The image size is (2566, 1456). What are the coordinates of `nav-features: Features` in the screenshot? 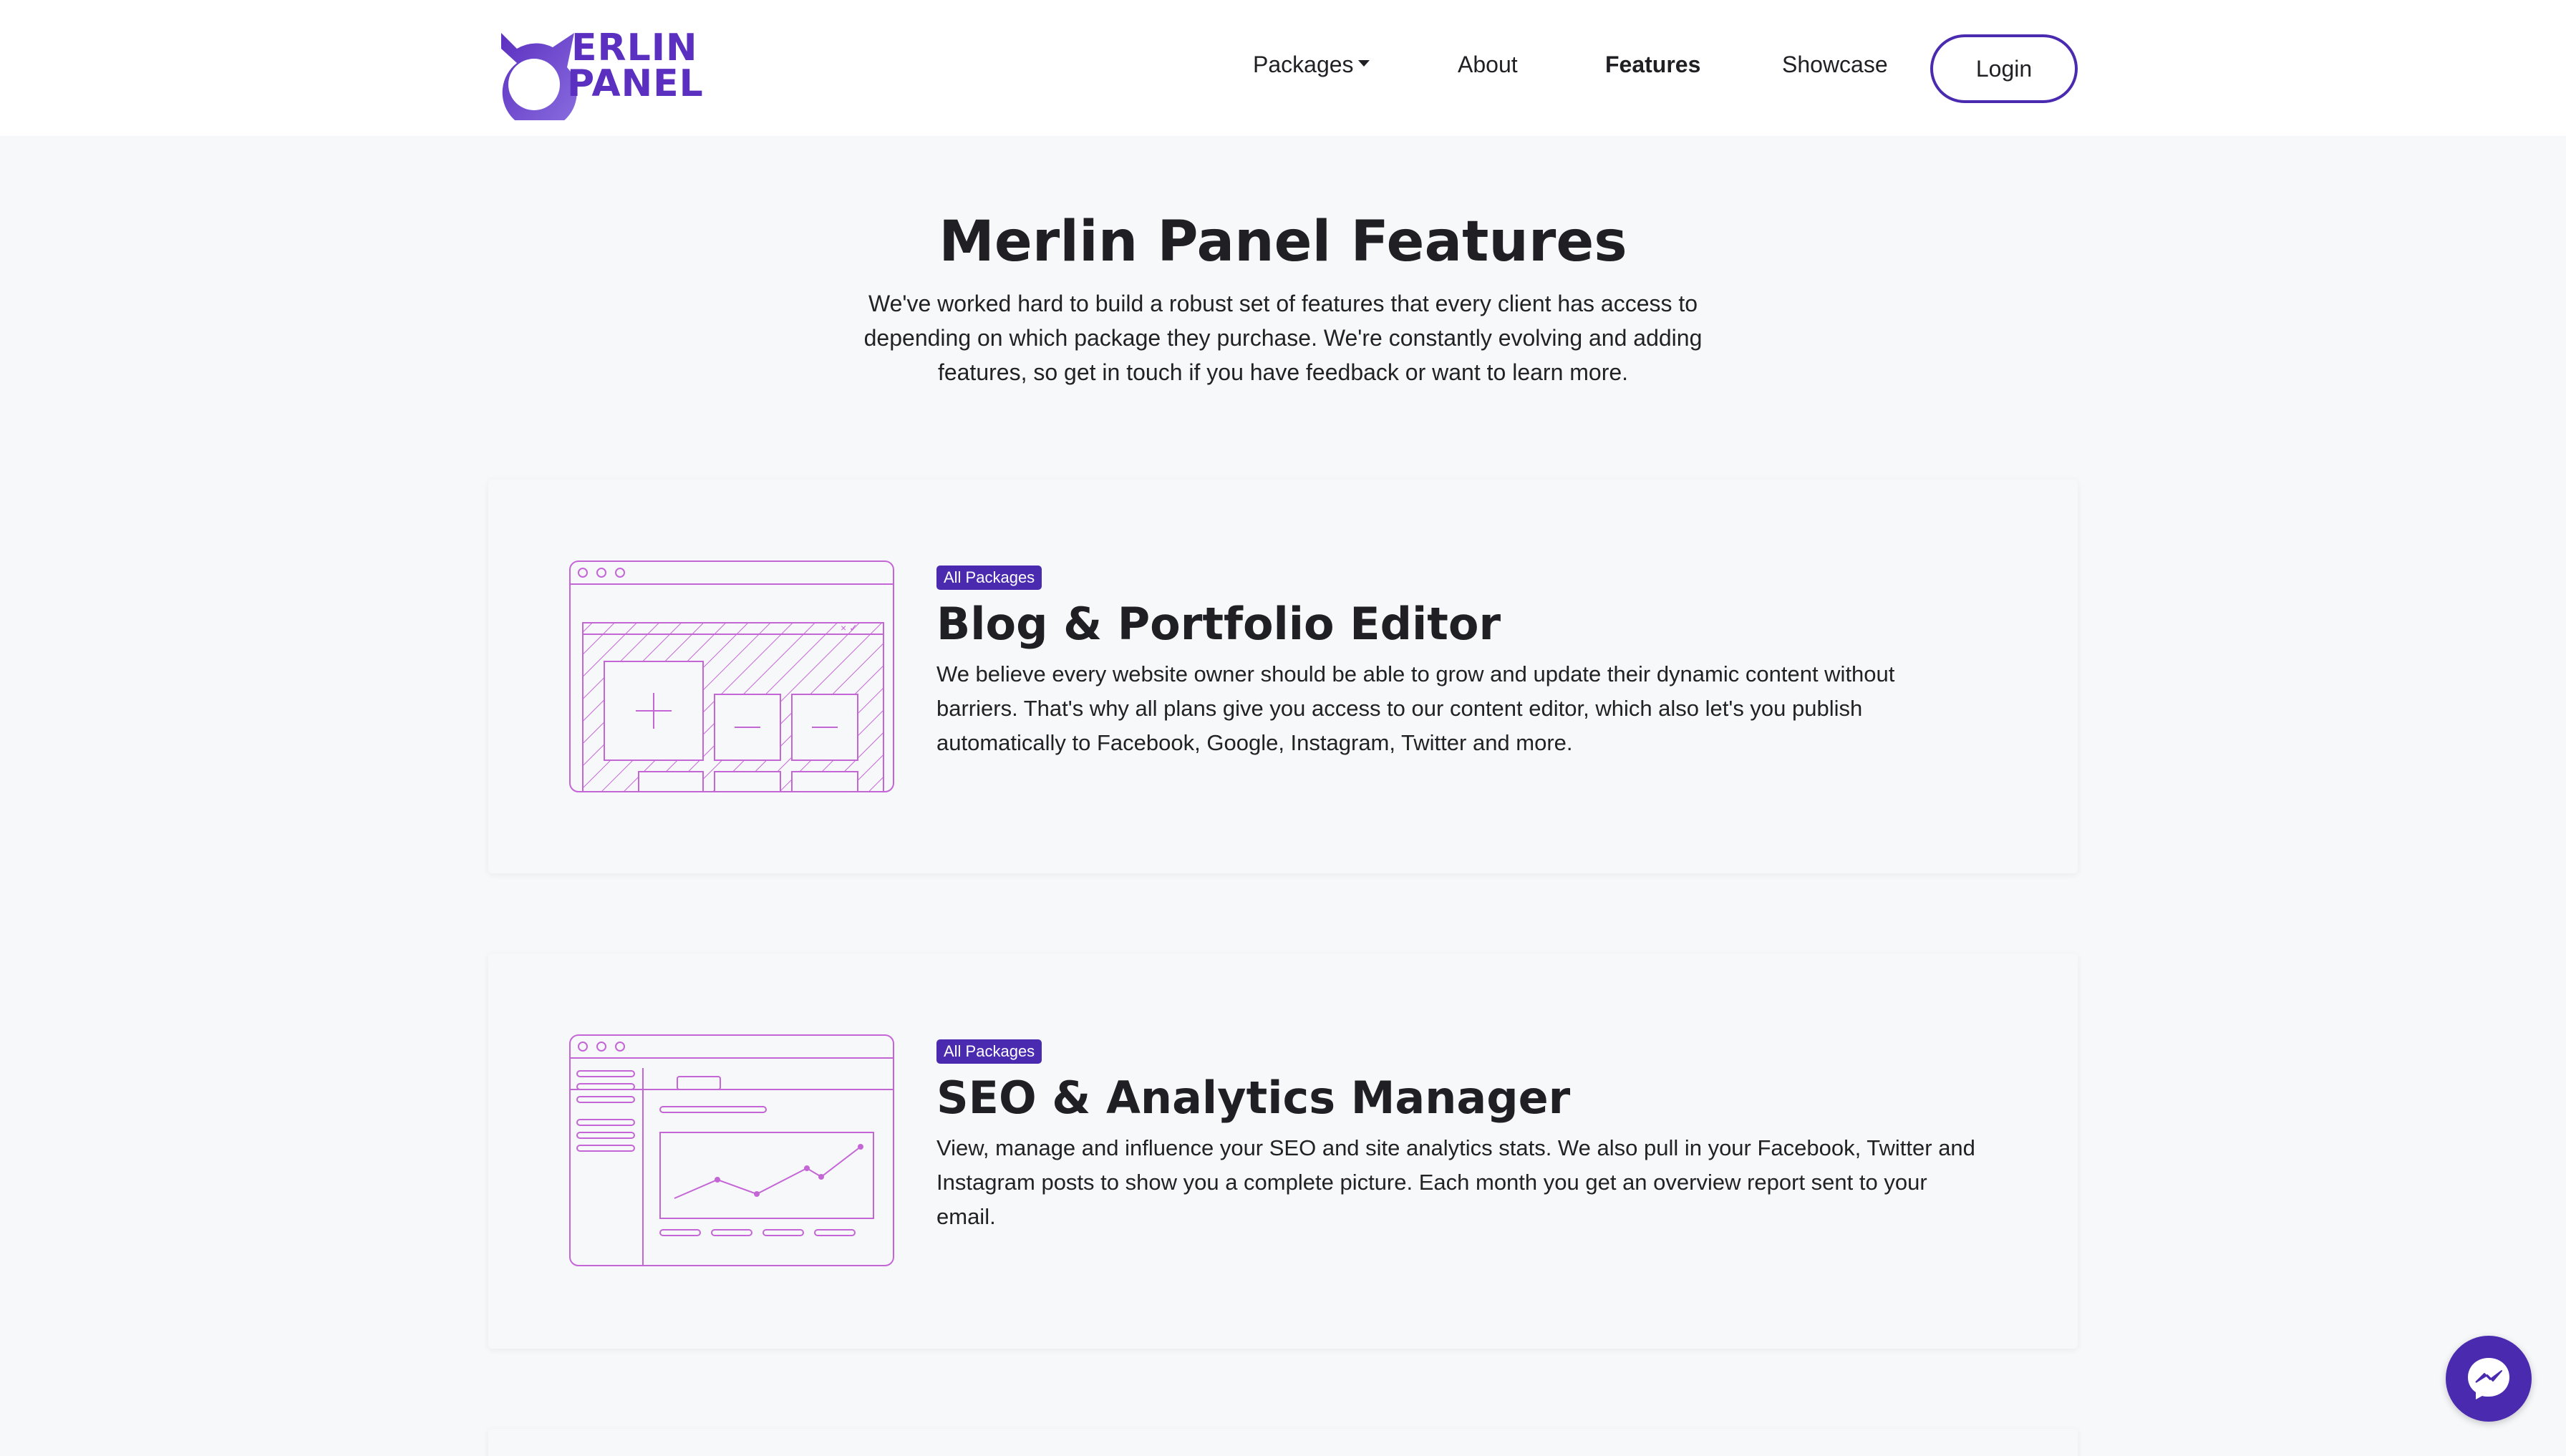 It's located at (1652, 65).